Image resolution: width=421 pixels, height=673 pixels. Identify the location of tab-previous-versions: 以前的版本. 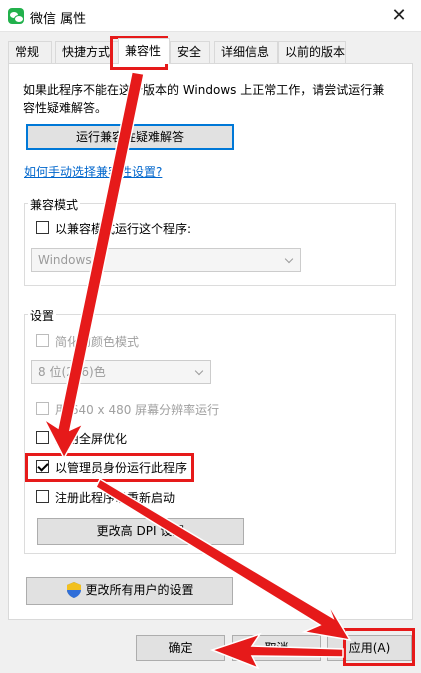
(312, 52).